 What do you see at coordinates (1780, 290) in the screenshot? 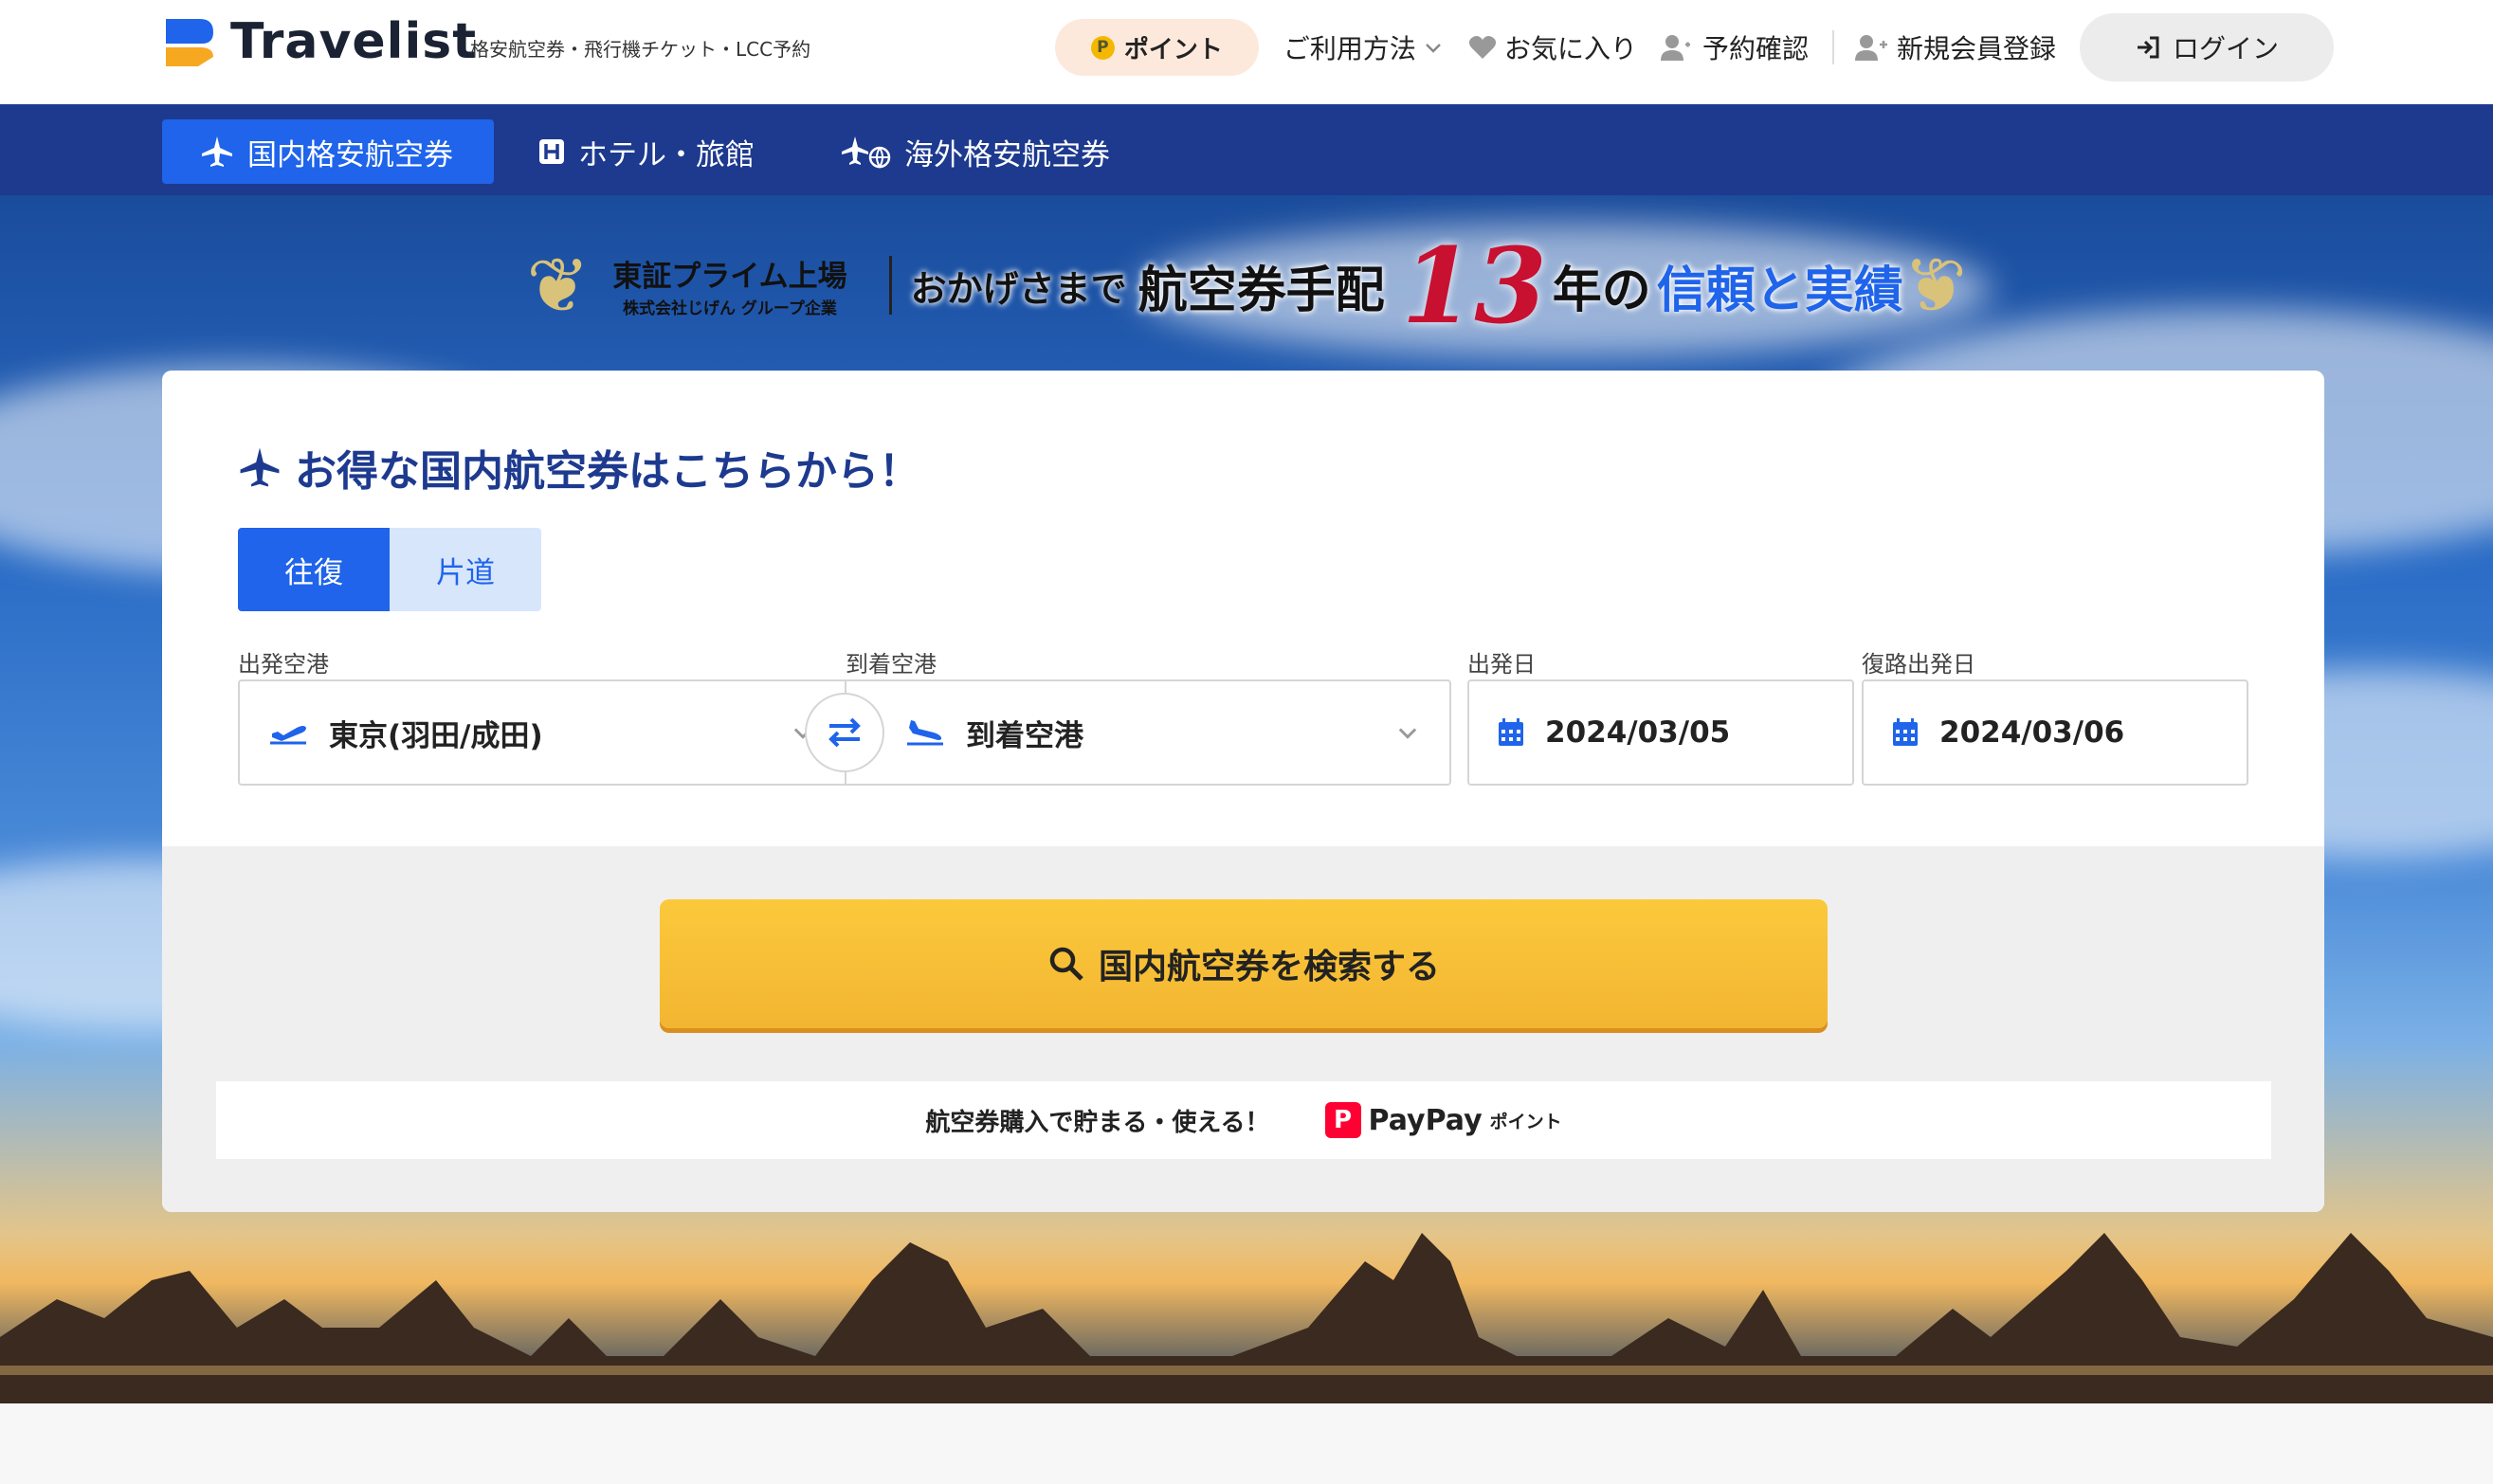
I see `trust-text: 信頼と実績` at bounding box center [1780, 290].